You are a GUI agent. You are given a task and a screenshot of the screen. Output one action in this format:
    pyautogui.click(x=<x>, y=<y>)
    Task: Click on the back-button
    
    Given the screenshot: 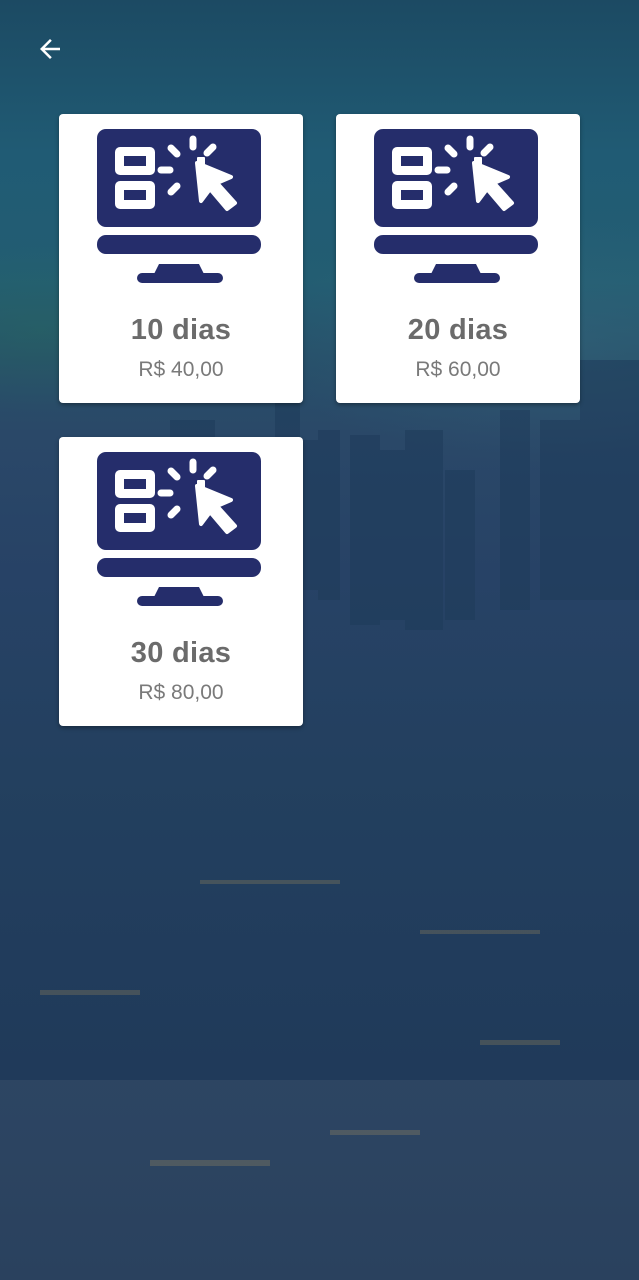 What is the action you would take?
    pyautogui.click(x=50, y=49)
    